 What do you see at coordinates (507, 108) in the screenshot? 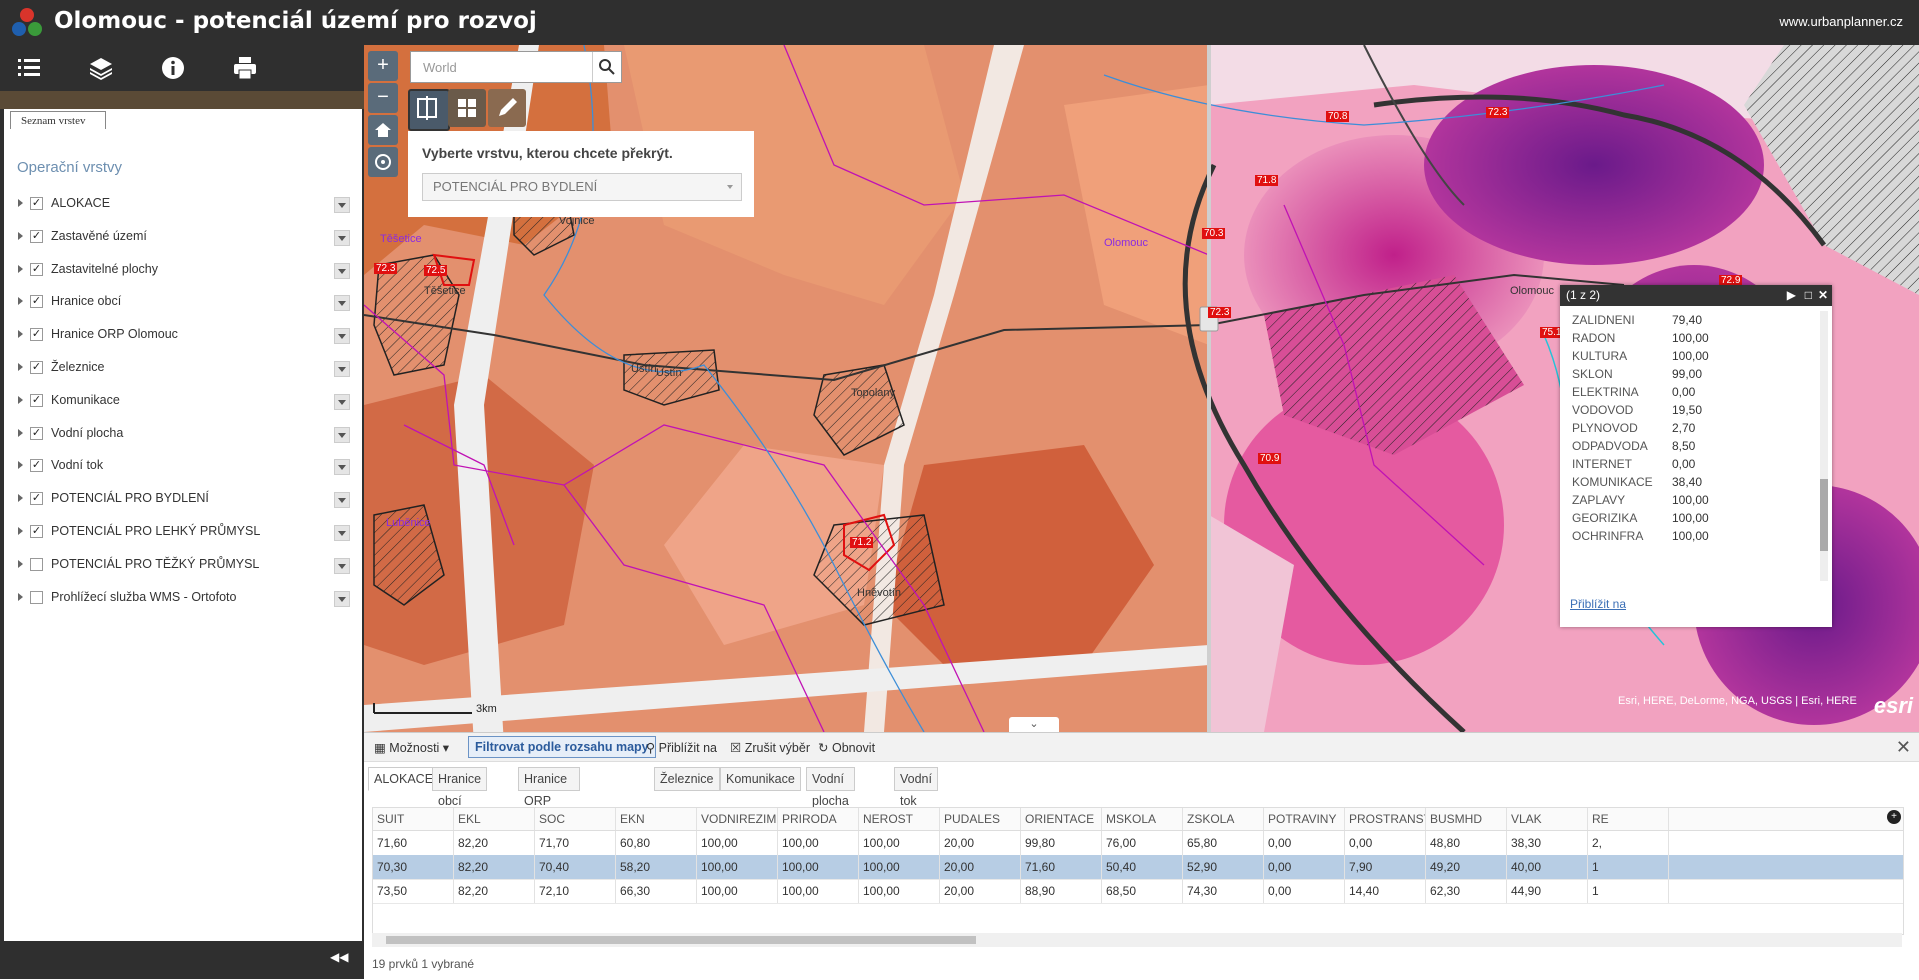
I see `draw-tool-button` at bounding box center [507, 108].